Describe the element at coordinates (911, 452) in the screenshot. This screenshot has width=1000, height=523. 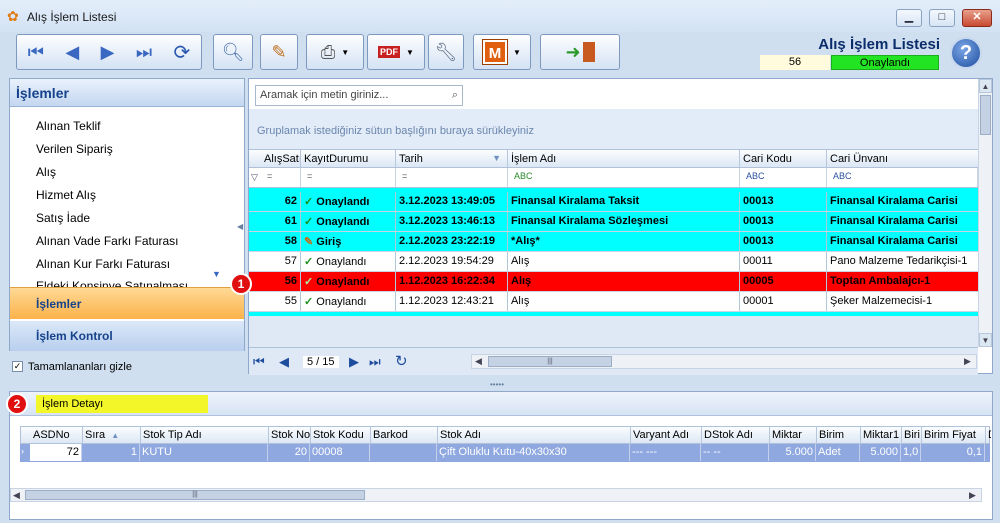
I see `dcell-birim1: 1,0` at that location.